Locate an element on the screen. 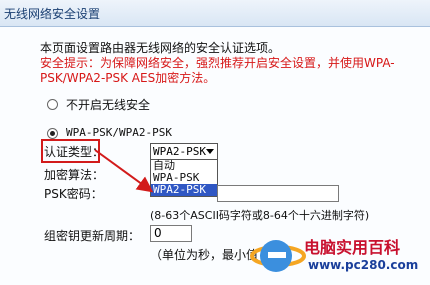 This screenshot has height=285, width=430. group-key-renew-input: 0 is located at coordinates (171, 233).